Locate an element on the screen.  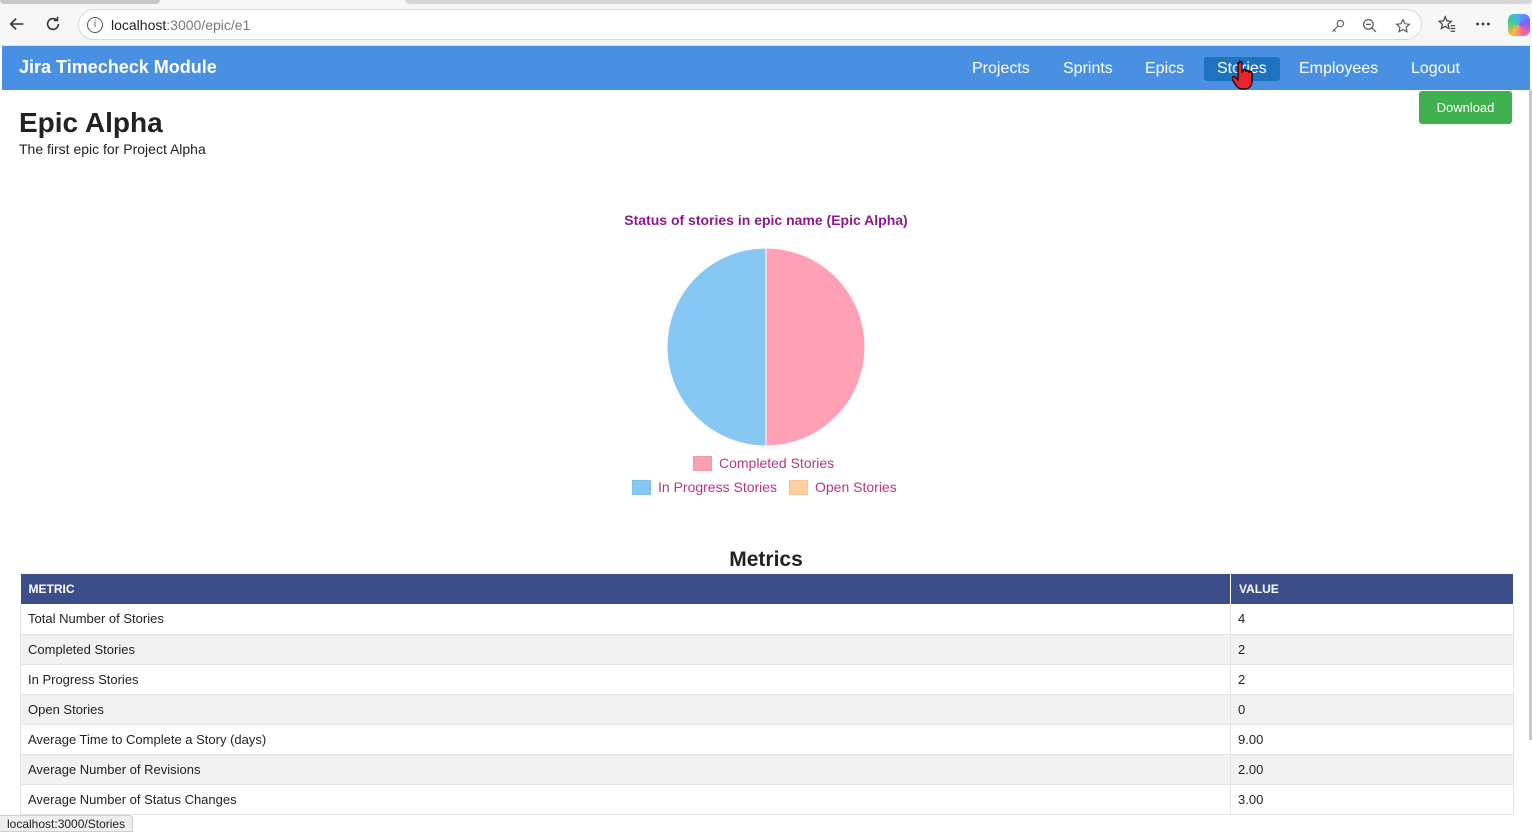
legend-item-in-progress: In Progress Stories is located at coordinates (704, 487).